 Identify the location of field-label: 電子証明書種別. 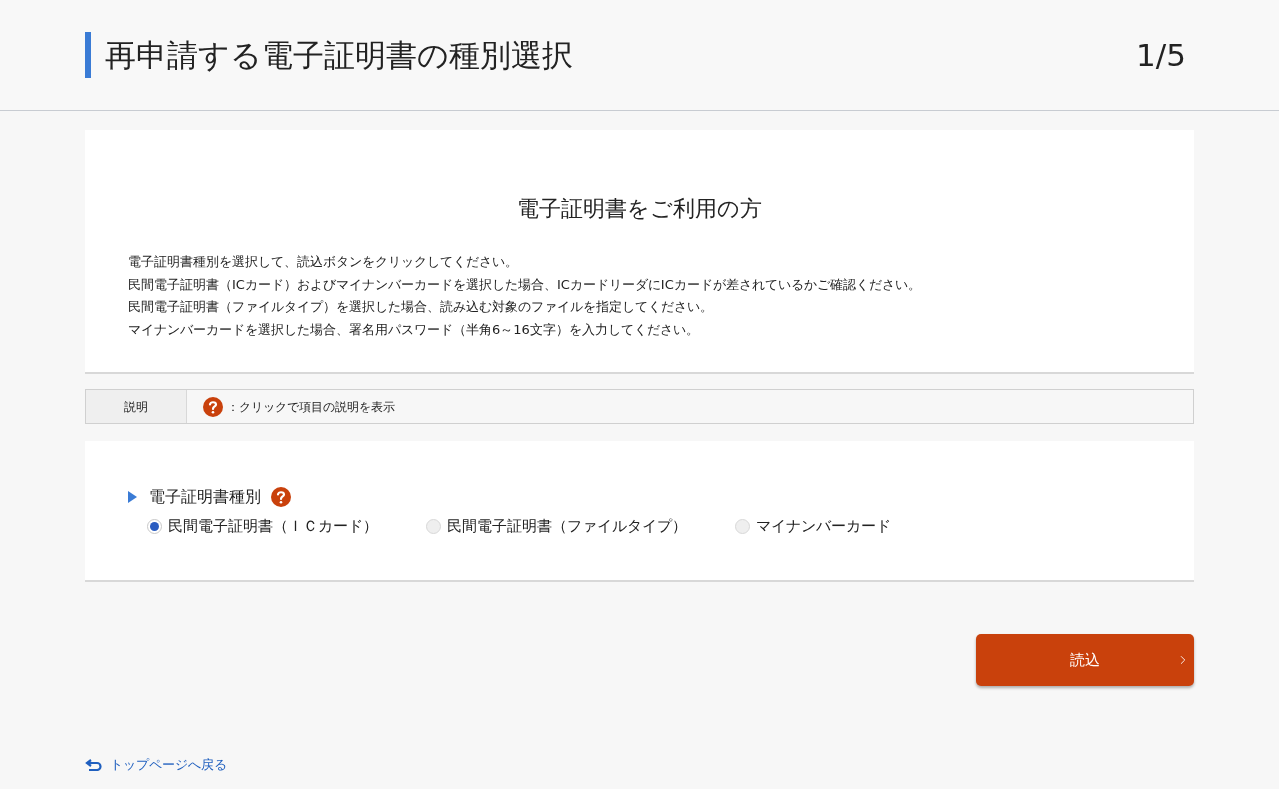
(205, 497).